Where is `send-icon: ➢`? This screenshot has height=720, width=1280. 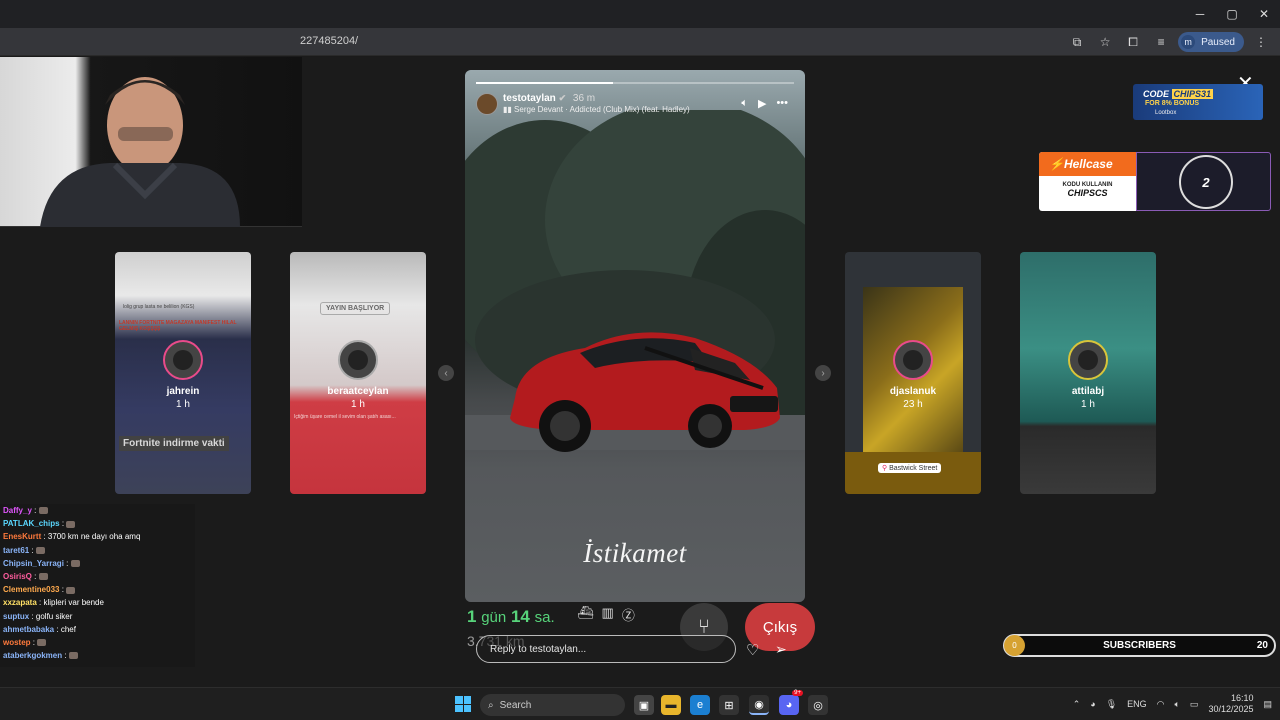
send-icon: ➢ is located at coordinates (781, 649).